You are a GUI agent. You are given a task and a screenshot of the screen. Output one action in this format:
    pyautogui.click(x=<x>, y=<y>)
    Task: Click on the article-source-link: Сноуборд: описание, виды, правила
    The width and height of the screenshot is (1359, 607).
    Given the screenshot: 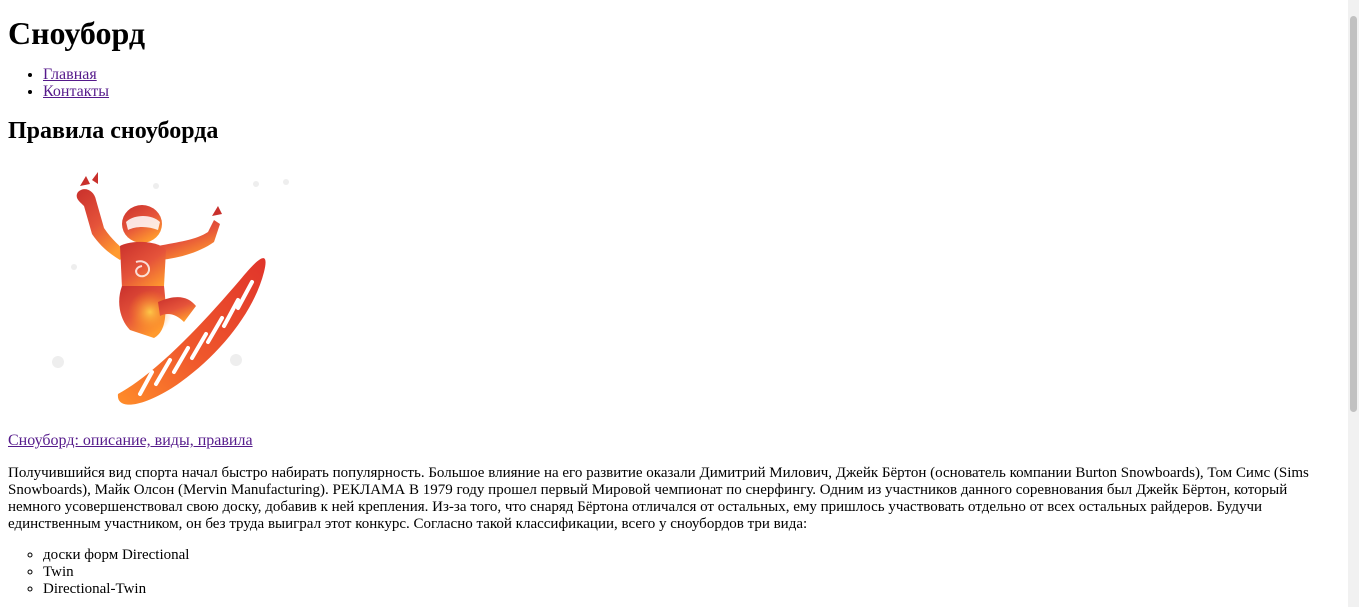 What is the action you would take?
    pyautogui.click(x=674, y=440)
    